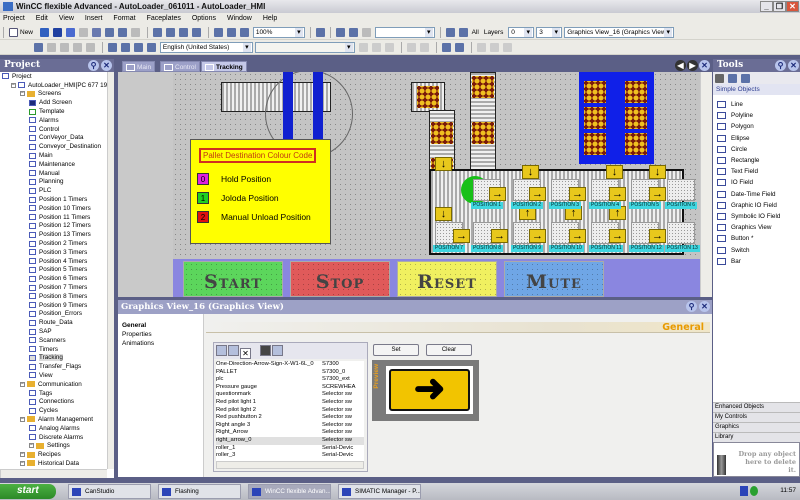 The height and width of the screenshot is (500, 800). I want to click on nav-general: General, so click(160, 326).